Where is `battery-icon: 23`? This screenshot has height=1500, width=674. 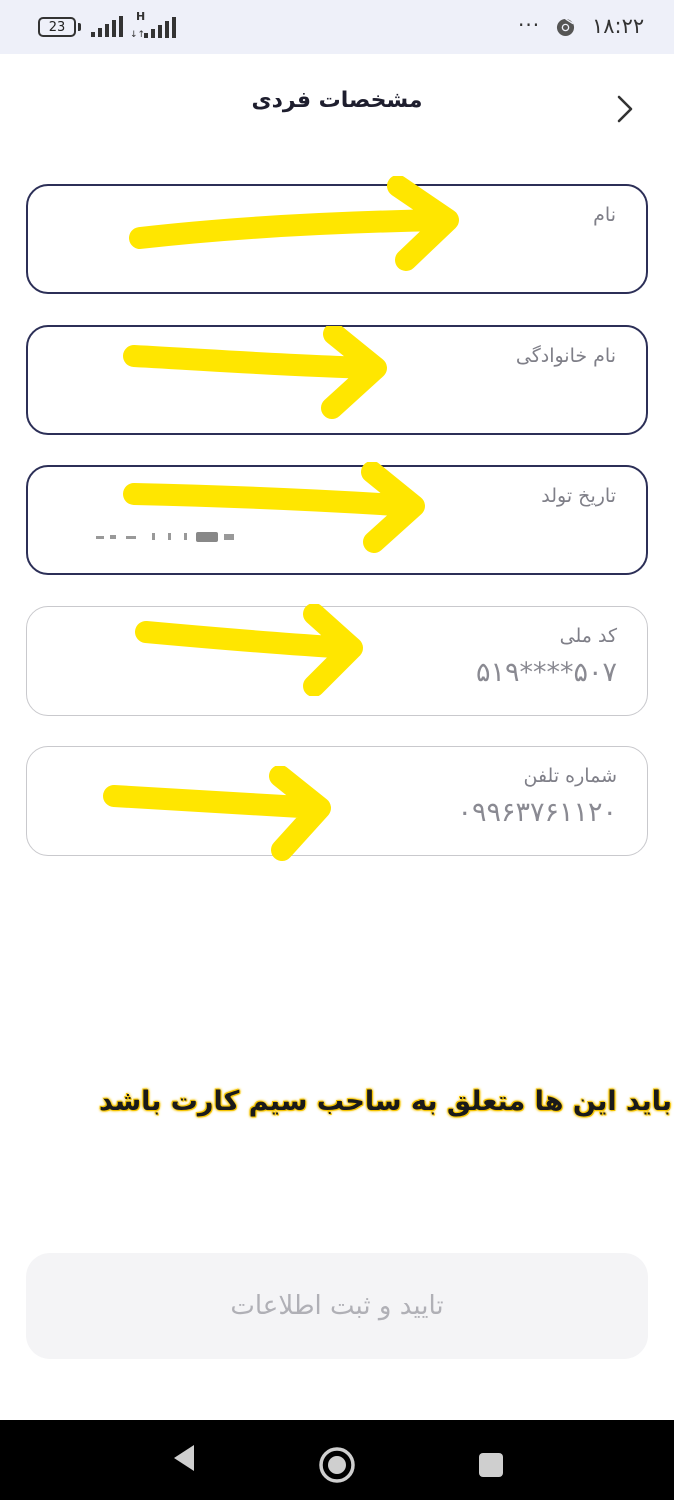
battery-icon: 23 is located at coordinates (57, 27).